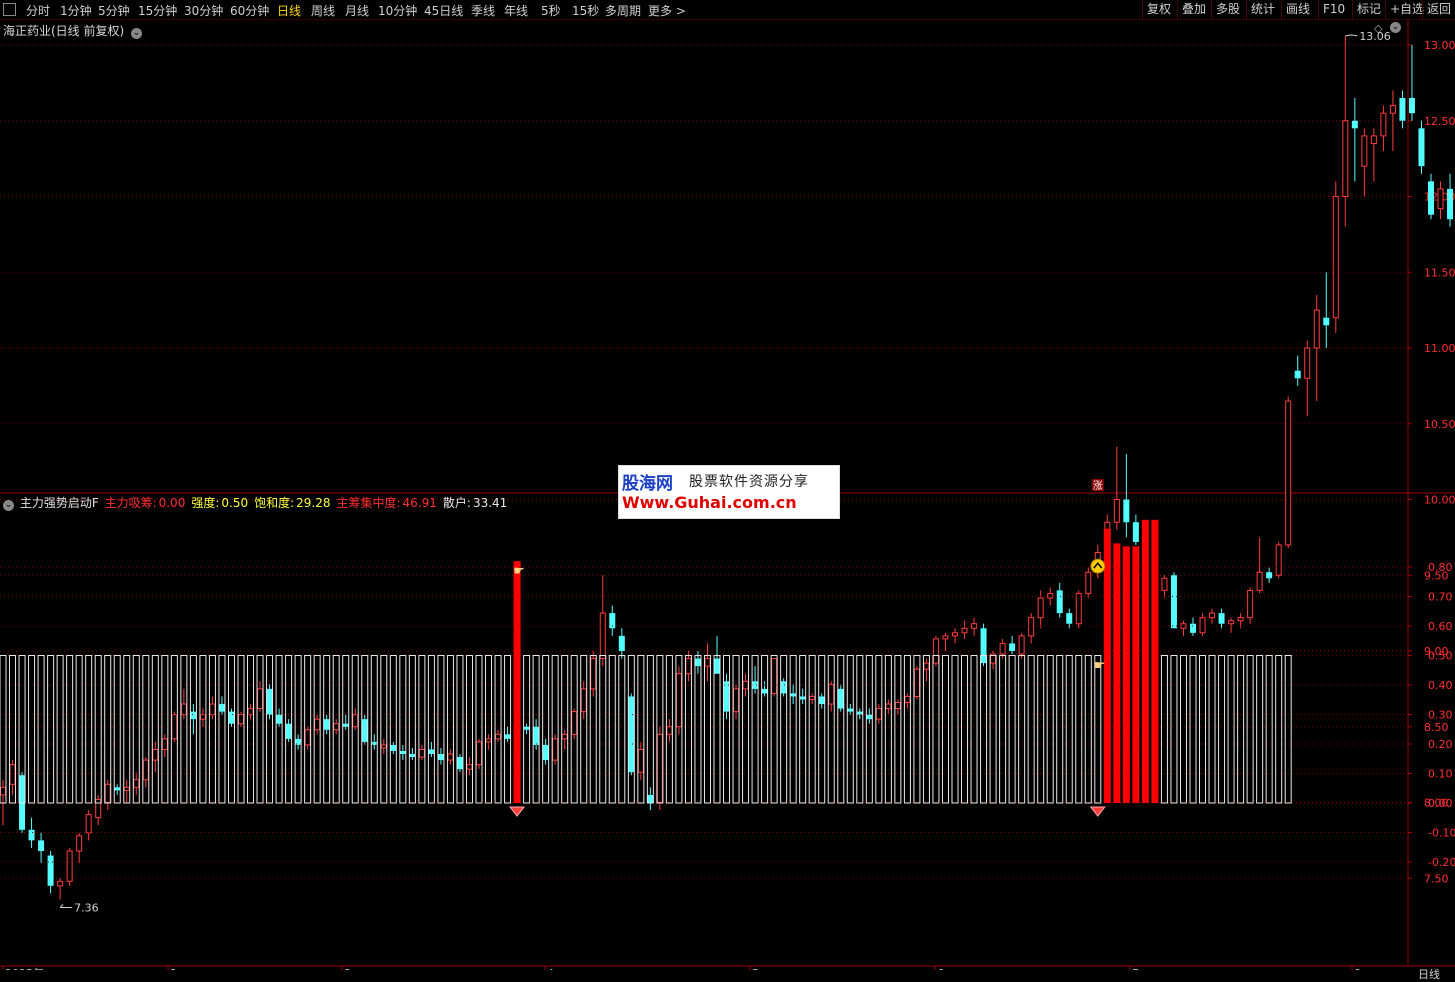  I want to click on indicator-field-value: 0.50, so click(235, 503).